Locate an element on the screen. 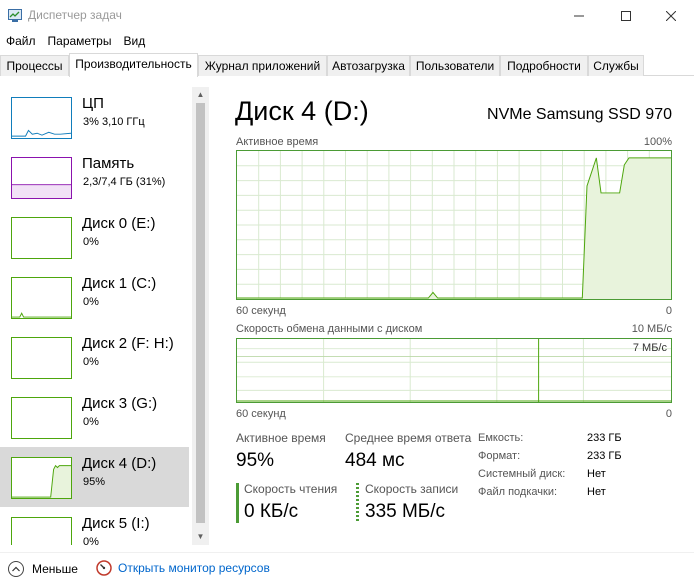 Image resolution: width=694 pixels, height=588 pixels. menu-file: Файл is located at coordinates (21, 42).